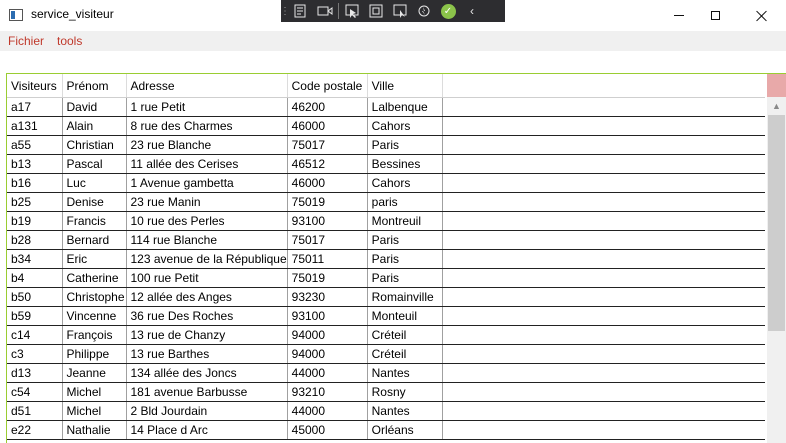  I want to click on visiteur-cell: b25, so click(35, 202).